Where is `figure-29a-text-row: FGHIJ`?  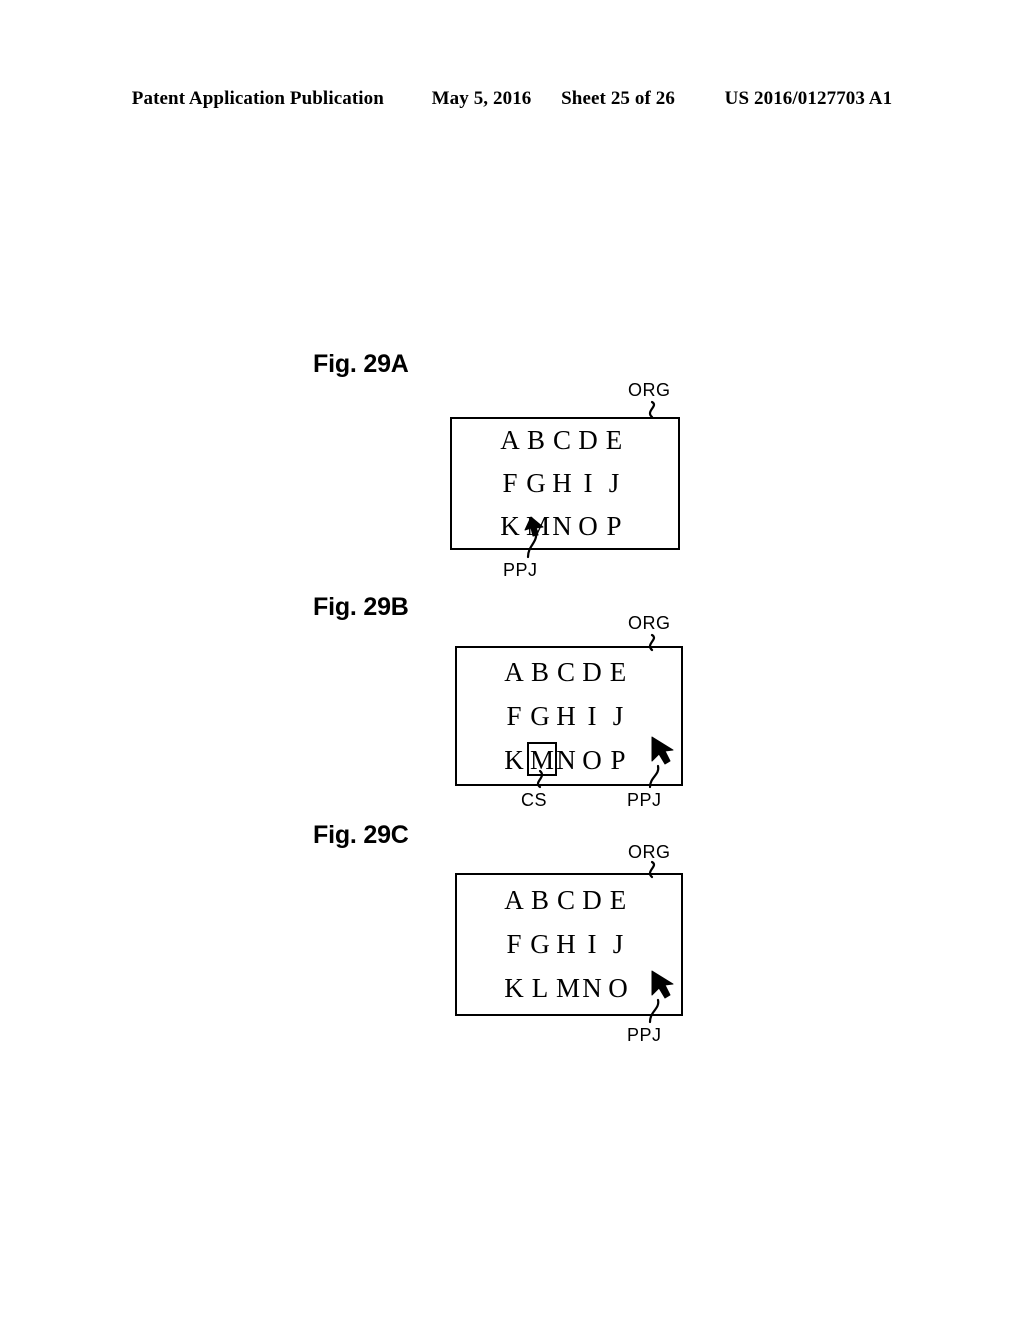
figure-29a-text-row: FGHIJ is located at coordinates (565, 483).